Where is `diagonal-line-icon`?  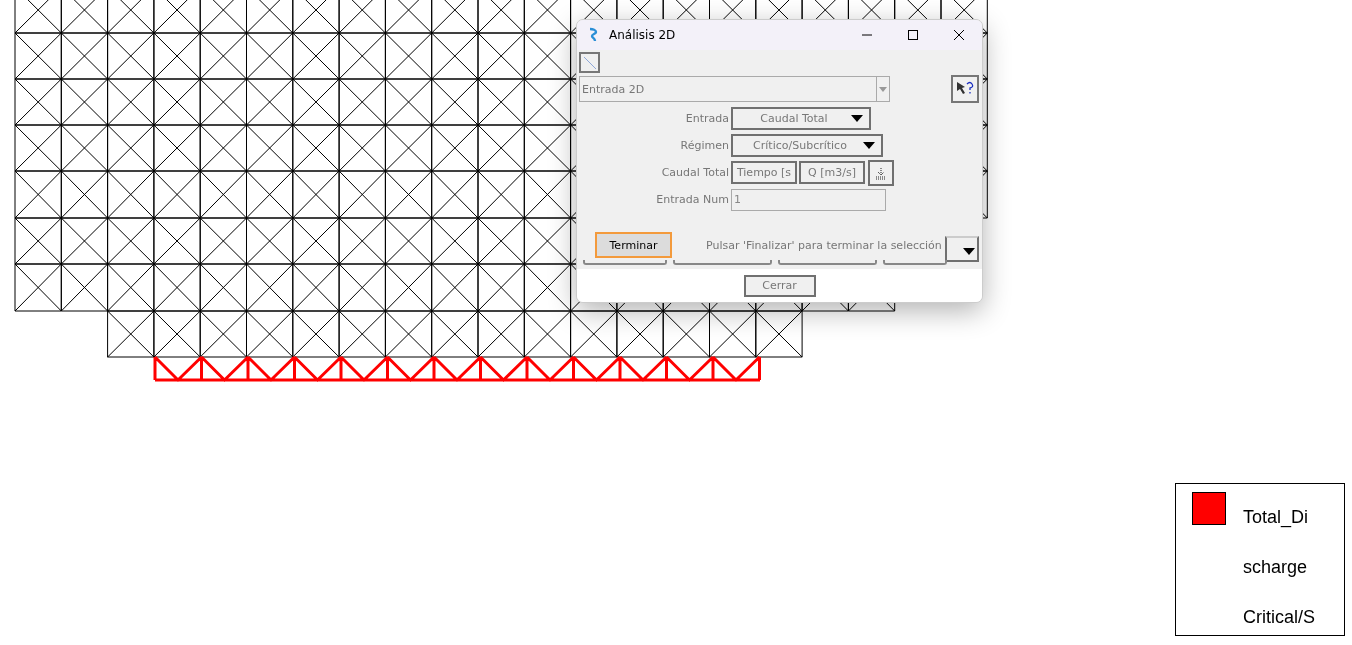
diagonal-line-icon is located at coordinates (589, 62).